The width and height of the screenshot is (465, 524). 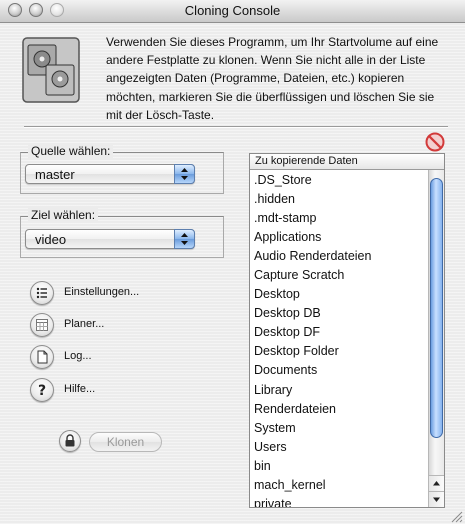 I want to click on list-item: .hidden, so click(x=339, y=199).